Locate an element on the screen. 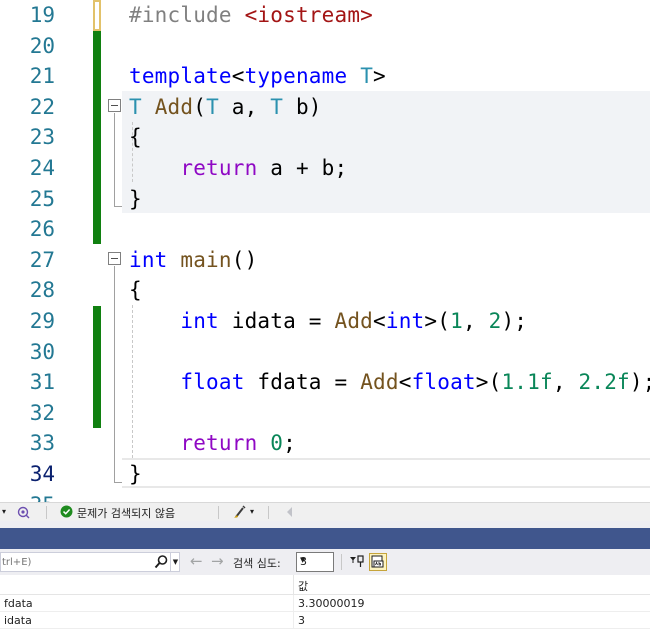  code-line: 30 is located at coordinates (325, 352).